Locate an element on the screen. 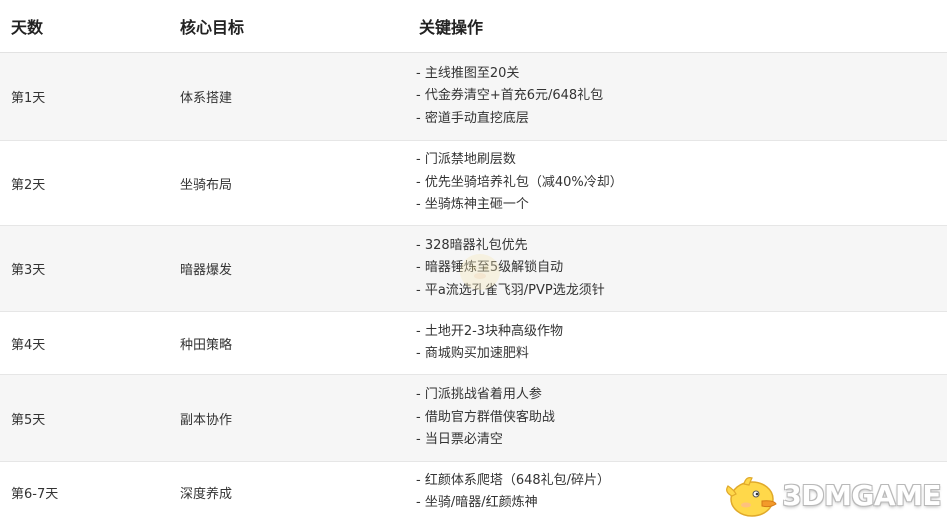 The image size is (947, 522). header-ops: 关键操作 is located at coordinates (678, 26).